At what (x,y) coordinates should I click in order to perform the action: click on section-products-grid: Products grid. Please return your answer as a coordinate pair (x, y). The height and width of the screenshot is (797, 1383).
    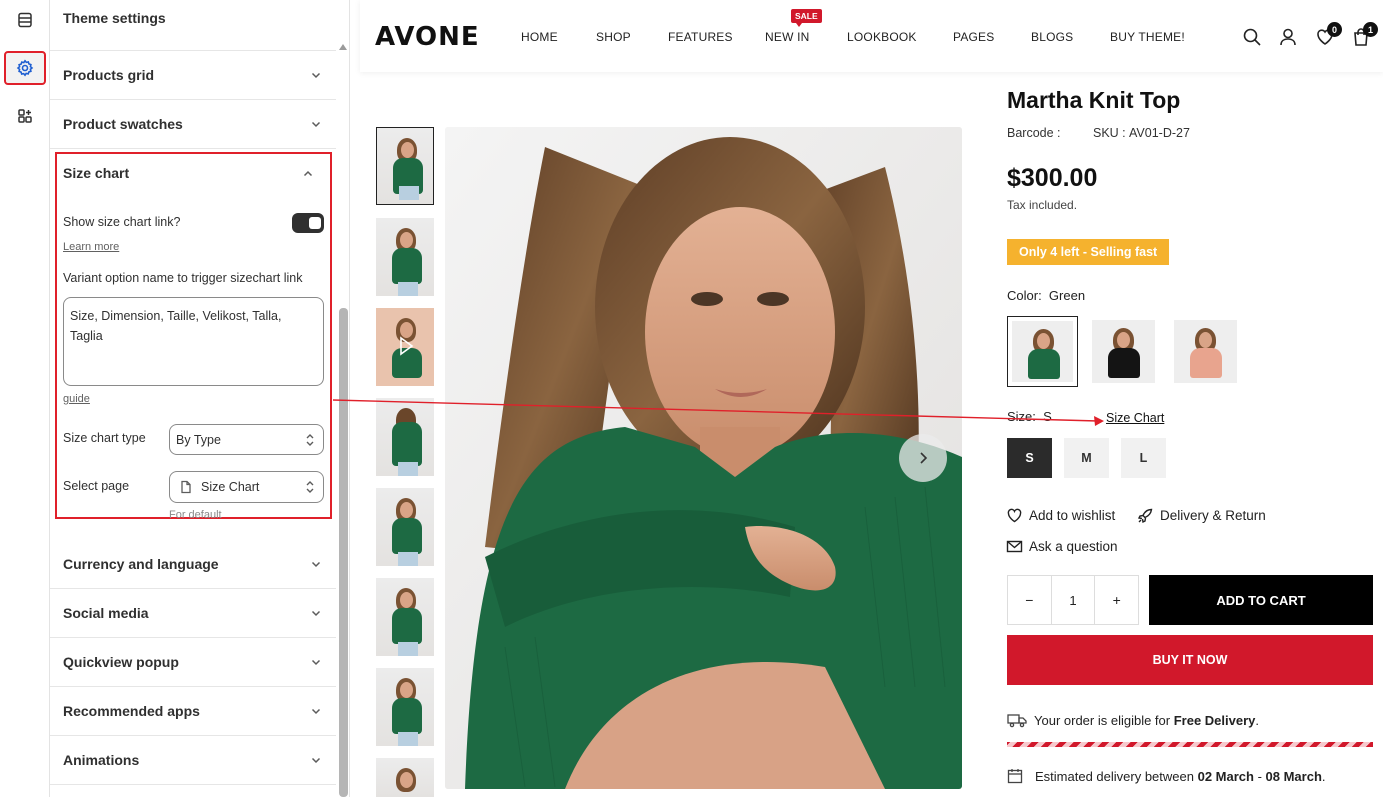
    Looking at the image, I should click on (193, 75).